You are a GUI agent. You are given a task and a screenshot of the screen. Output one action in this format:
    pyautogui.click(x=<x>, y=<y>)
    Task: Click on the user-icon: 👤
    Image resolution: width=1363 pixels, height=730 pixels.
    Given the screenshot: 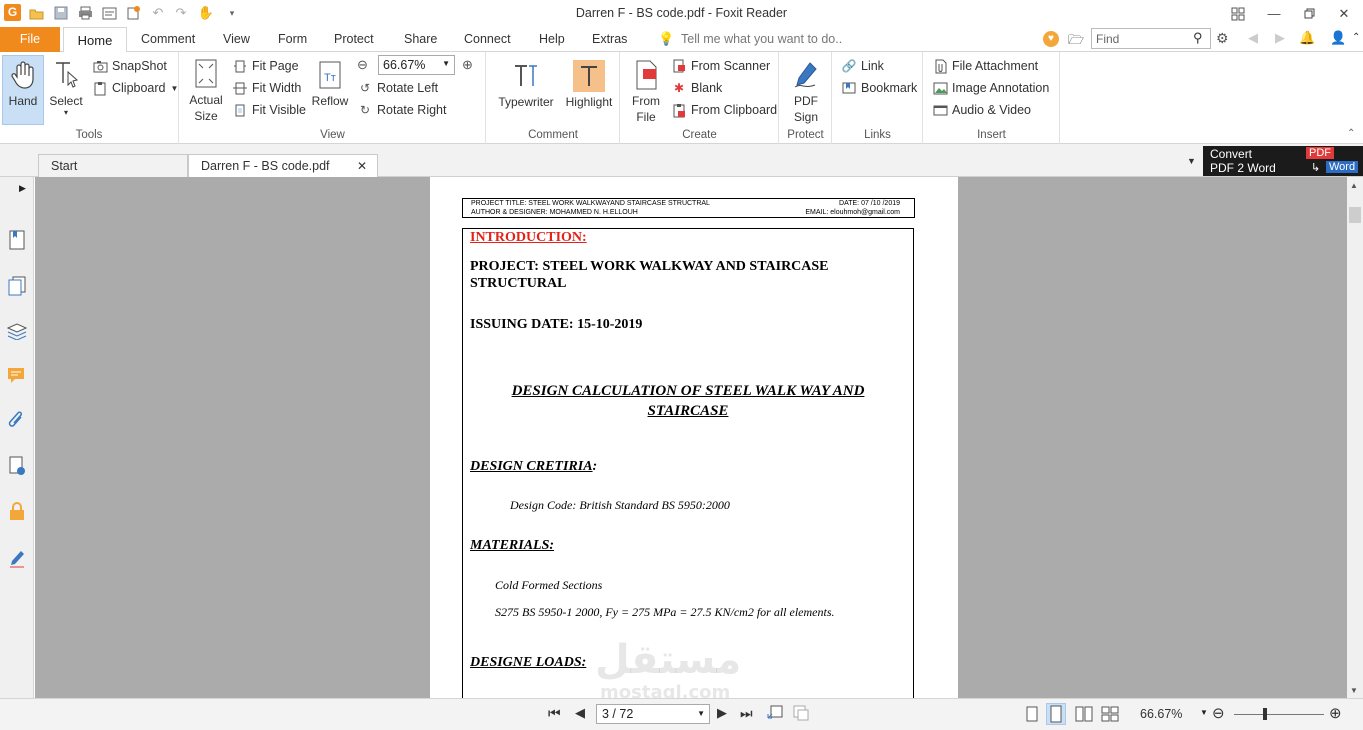 What is the action you would take?
    pyautogui.click(x=1338, y=38)
    